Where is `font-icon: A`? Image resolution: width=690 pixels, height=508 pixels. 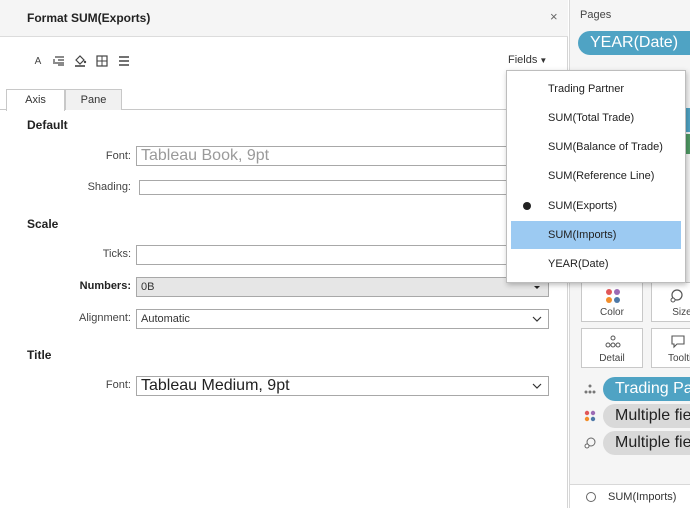
font-icon: A is located at coordinates (38, 61).